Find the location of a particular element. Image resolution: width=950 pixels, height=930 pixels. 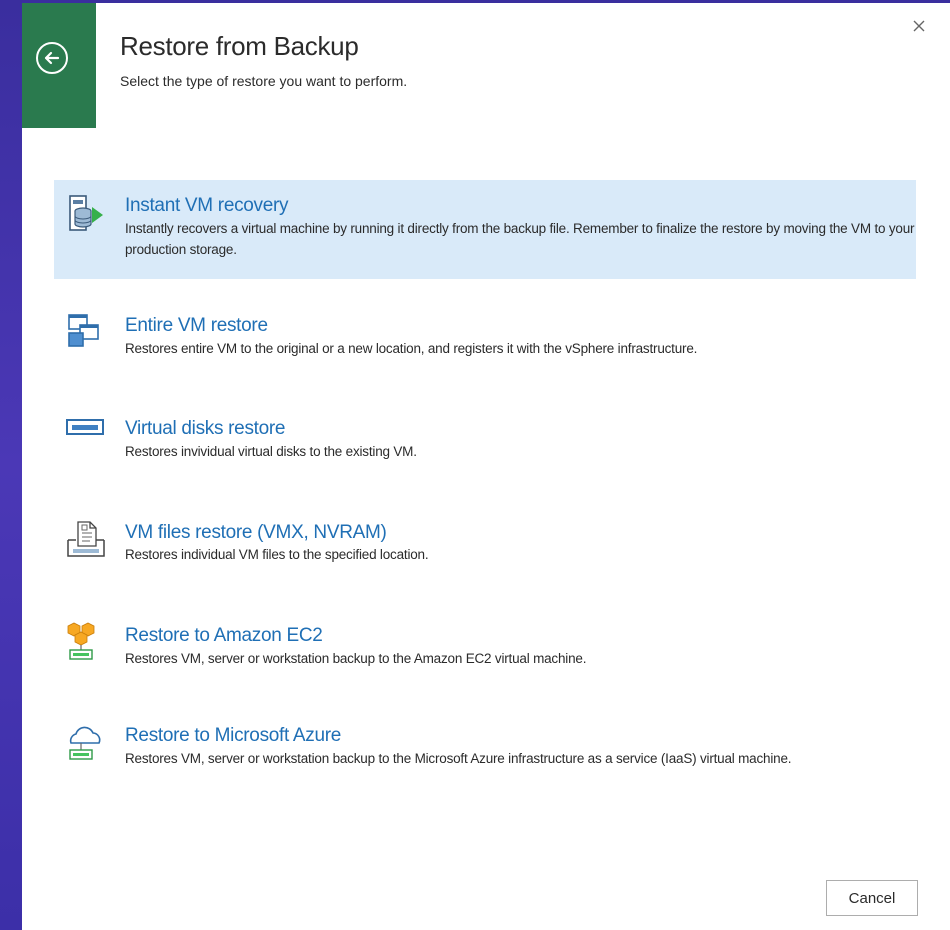

option-title: Instant VM recovery is located at coordinates (207, 206).